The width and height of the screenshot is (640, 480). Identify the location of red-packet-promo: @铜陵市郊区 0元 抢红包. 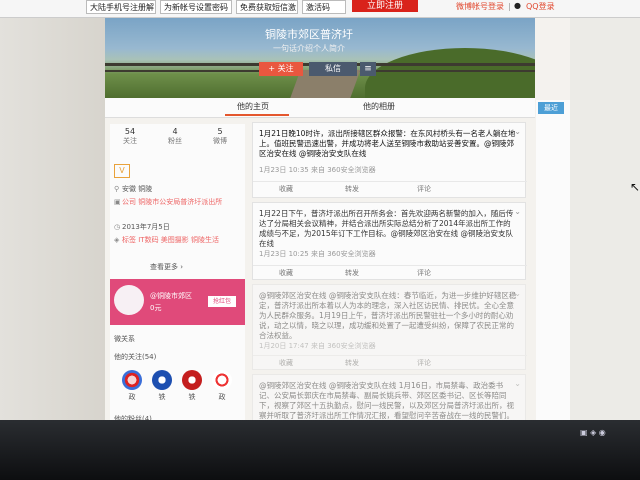
(177, 302).